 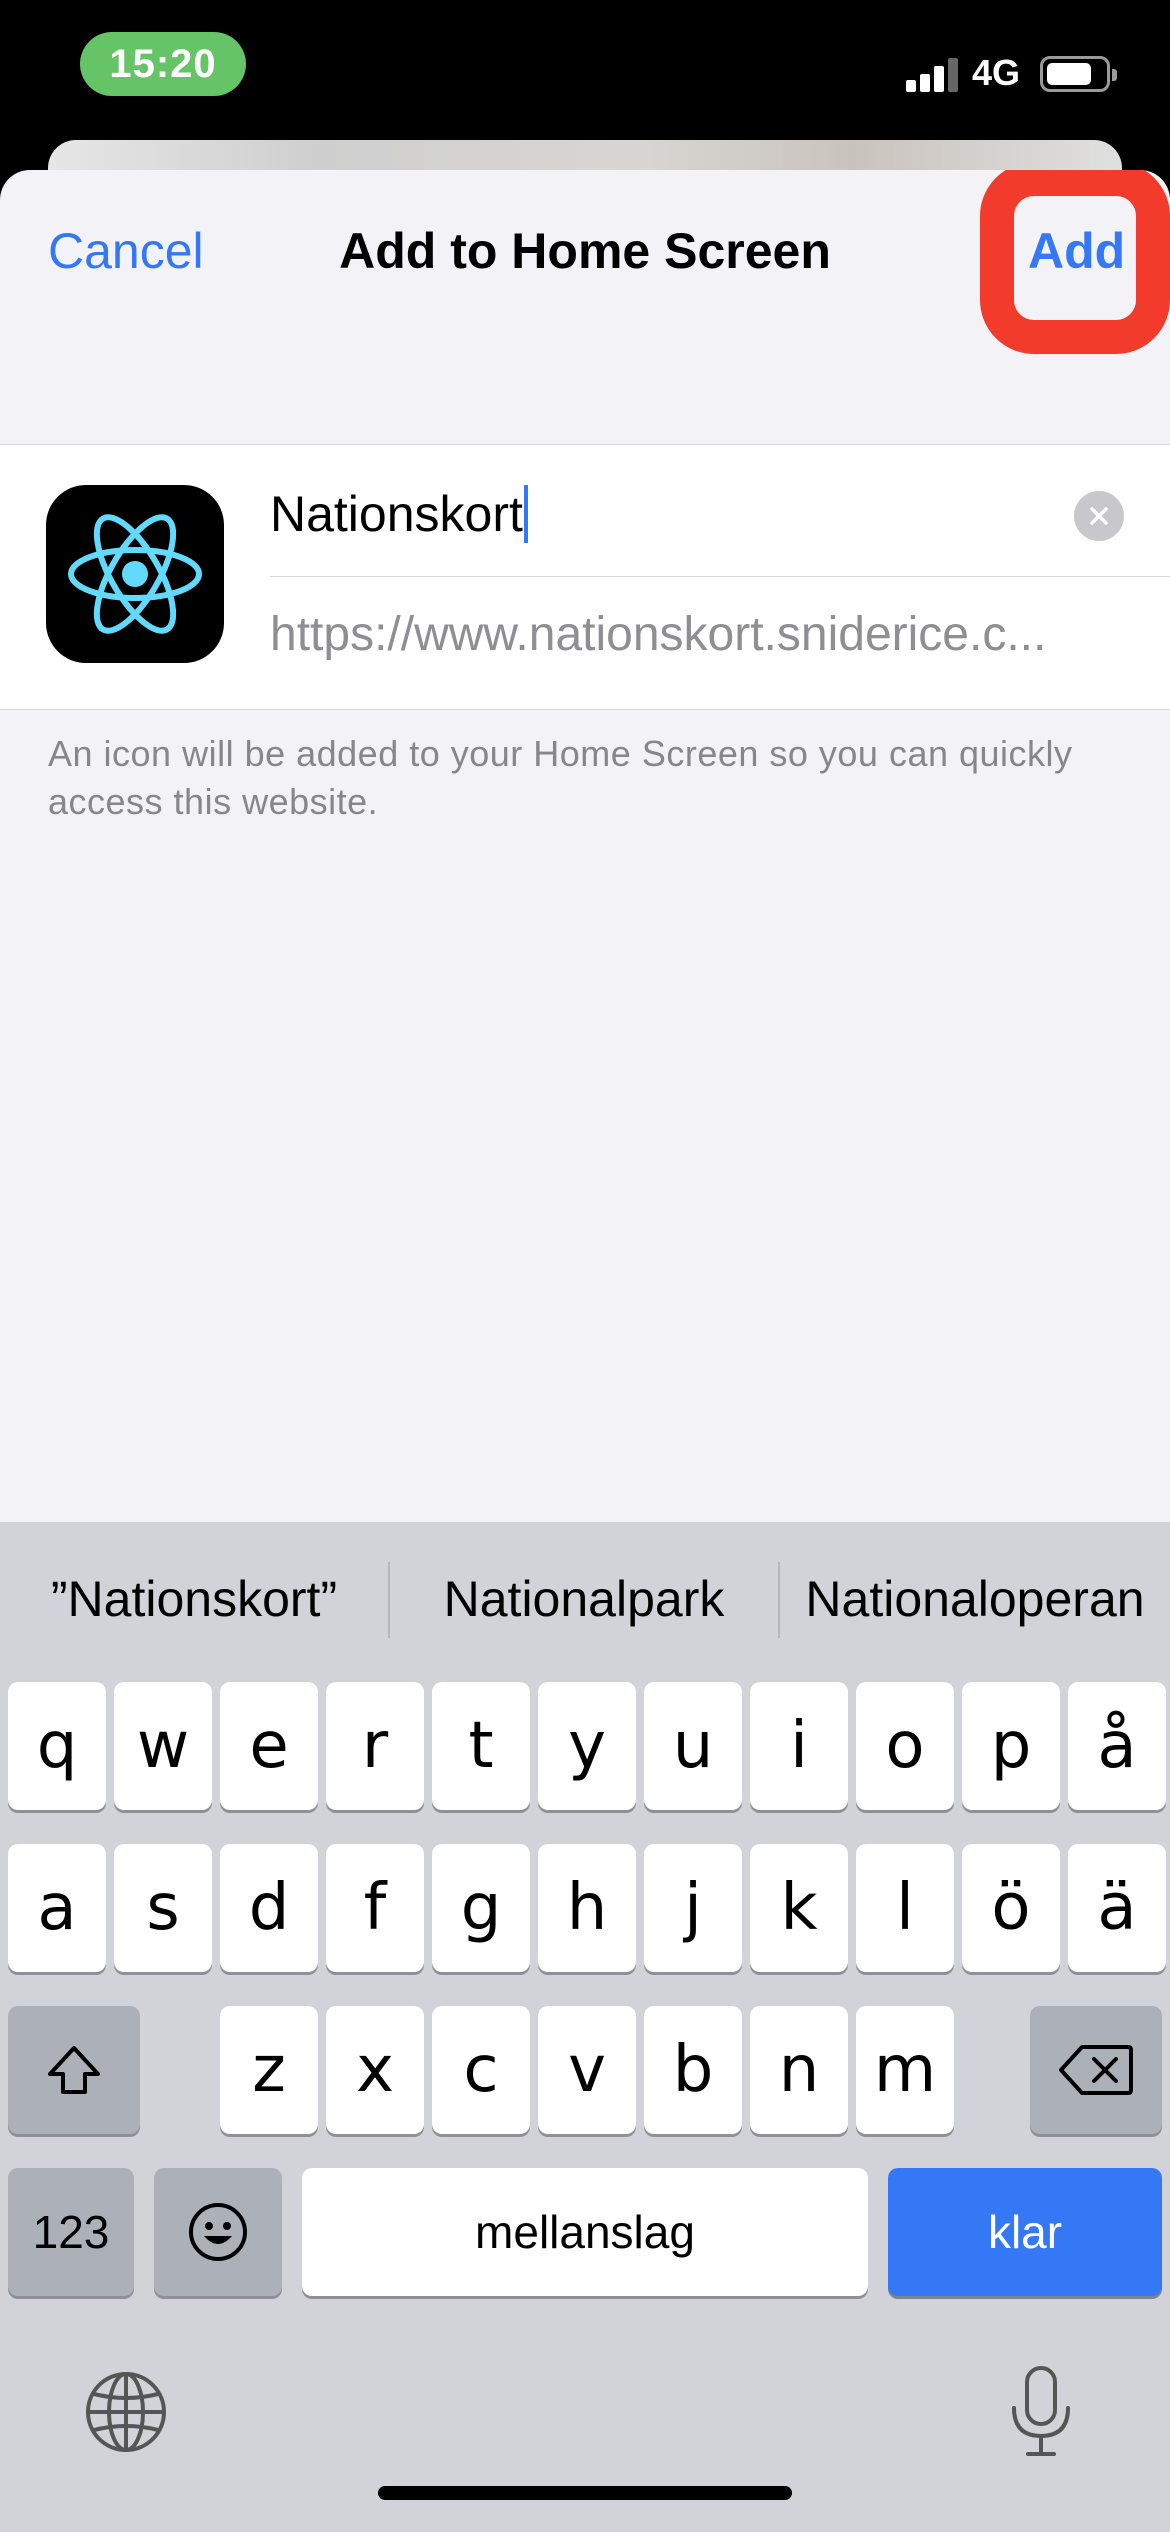 What do you see at coordinates (1078, 74) in the screenshot?
I see `battery-icon` at bounding box center [1078, 74].